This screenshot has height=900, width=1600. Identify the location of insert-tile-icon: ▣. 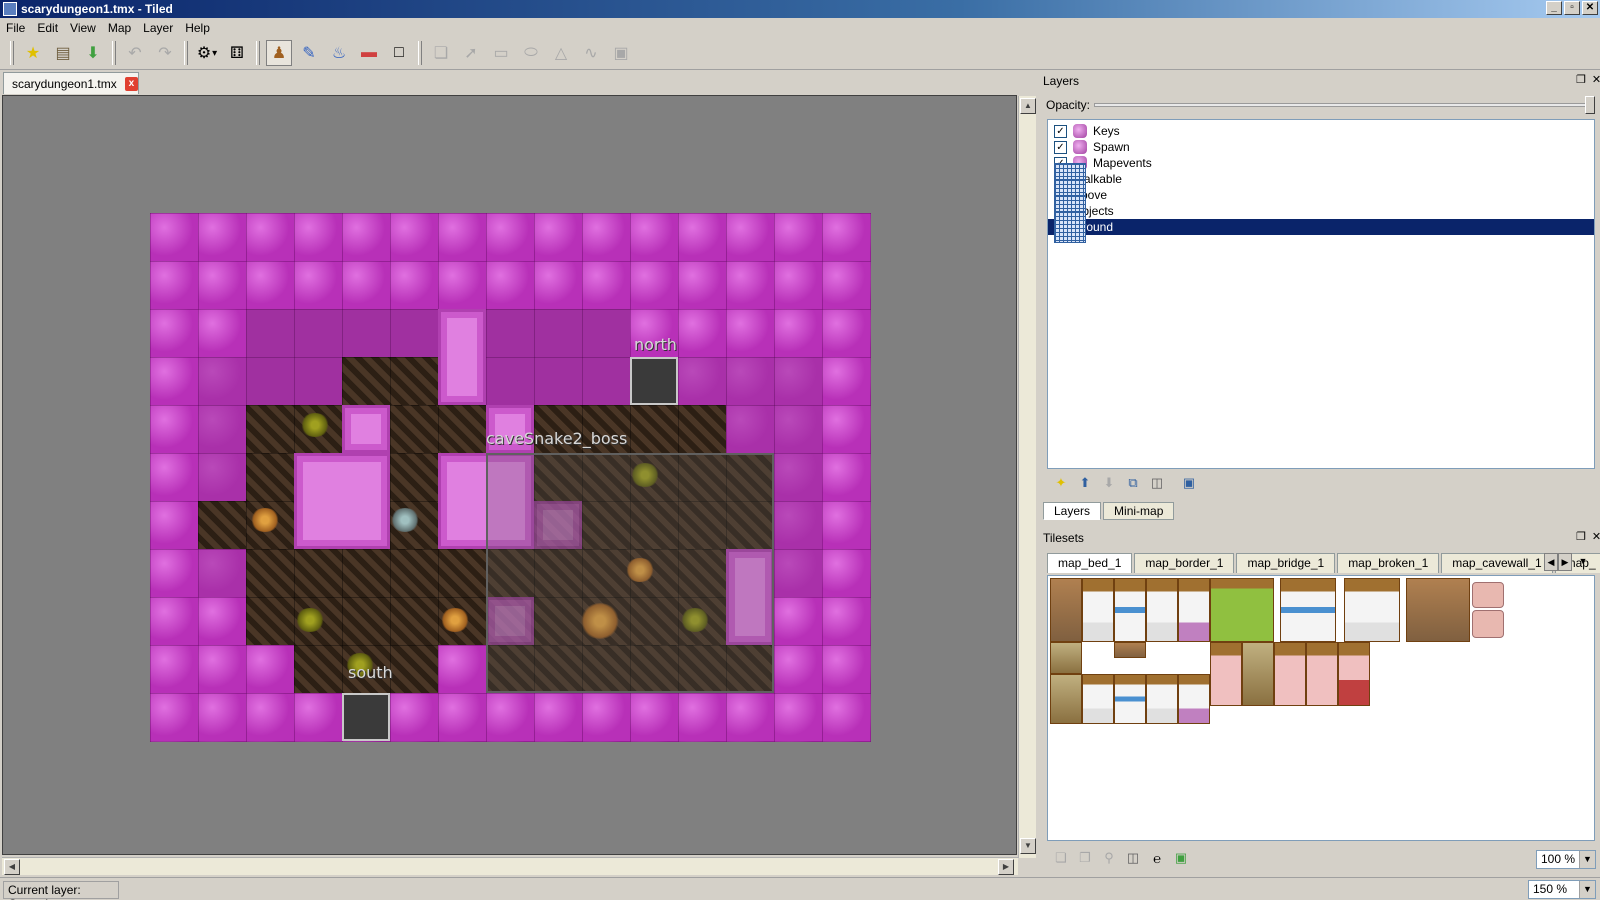
(621, 53).